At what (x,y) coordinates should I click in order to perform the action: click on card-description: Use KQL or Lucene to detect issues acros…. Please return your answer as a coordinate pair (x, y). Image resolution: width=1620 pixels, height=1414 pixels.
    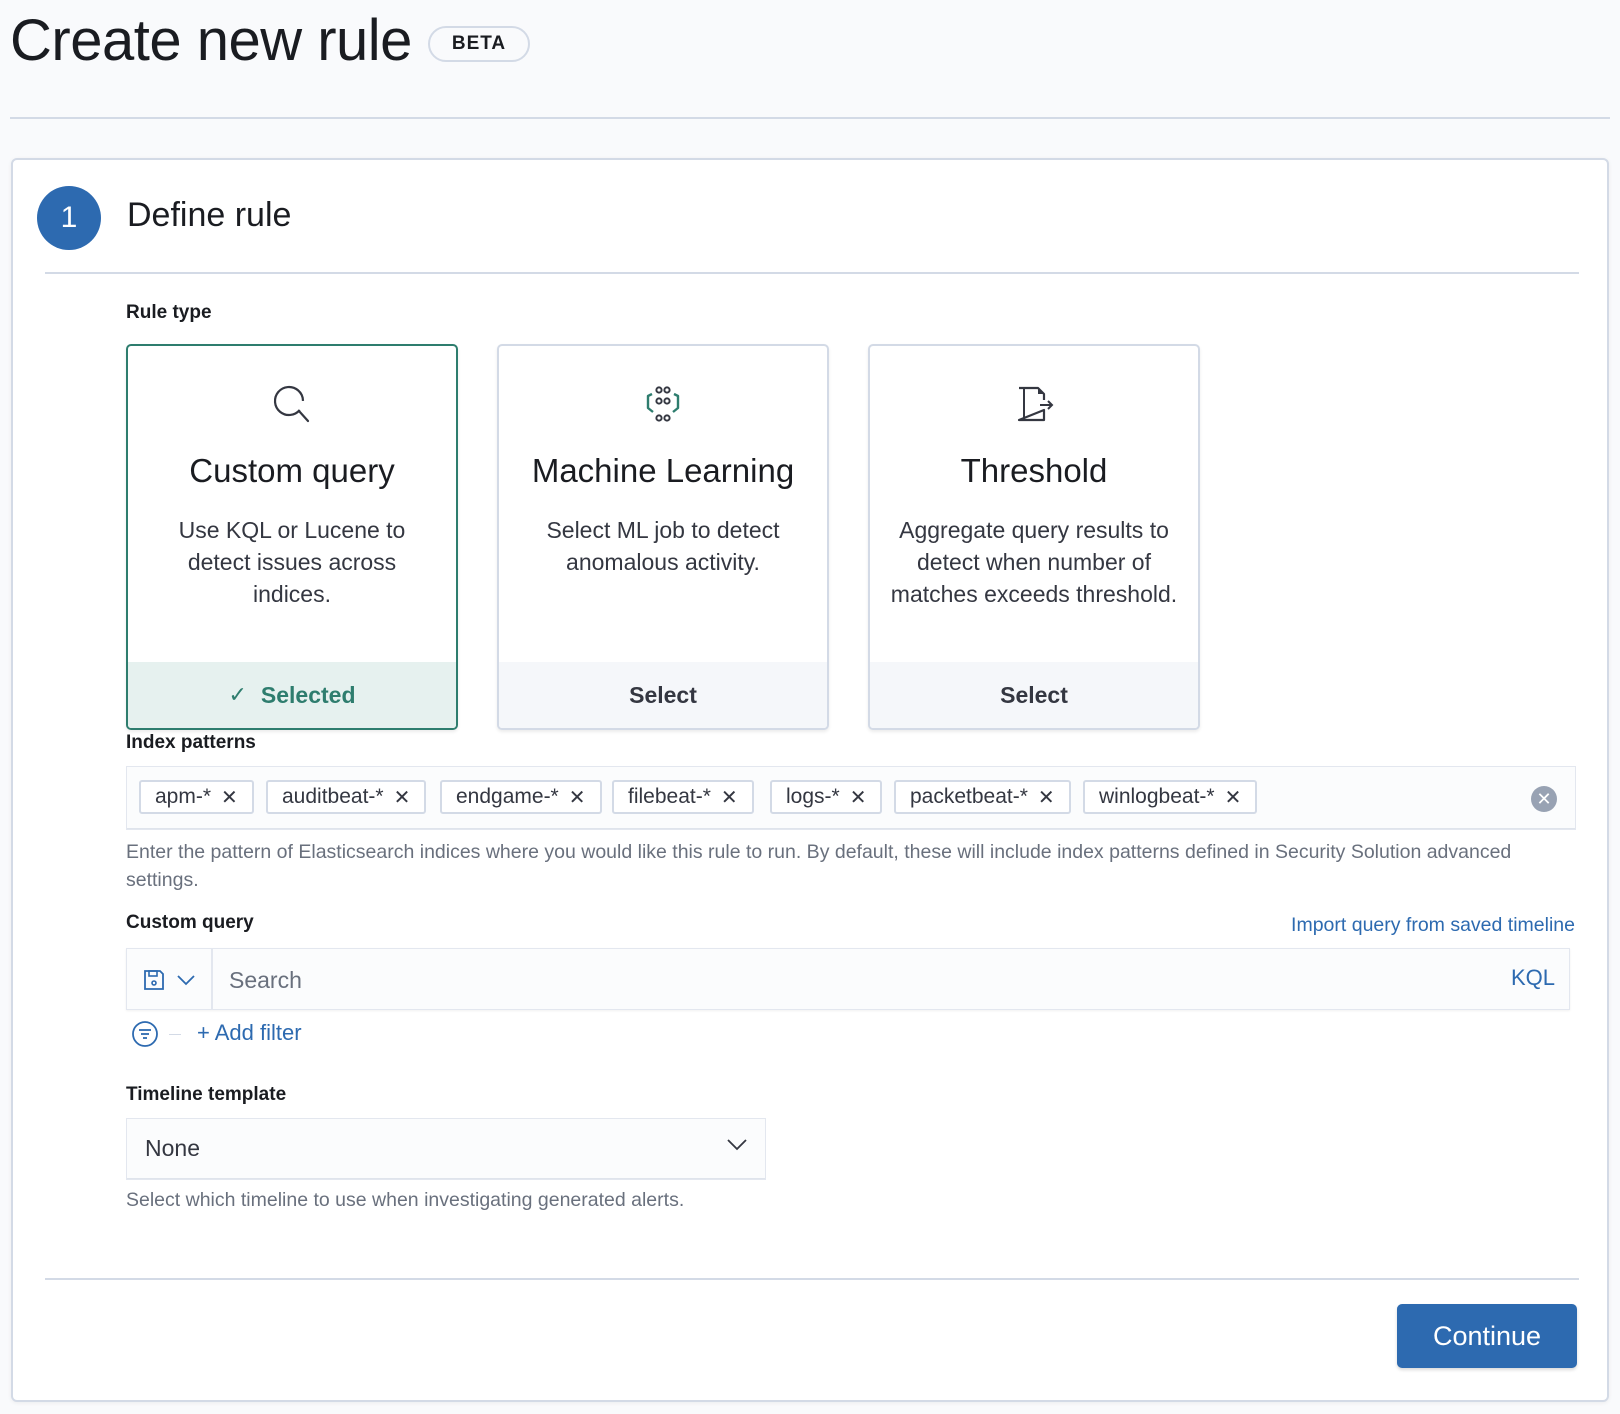
    Looking at the image, I should click on (292, 562).